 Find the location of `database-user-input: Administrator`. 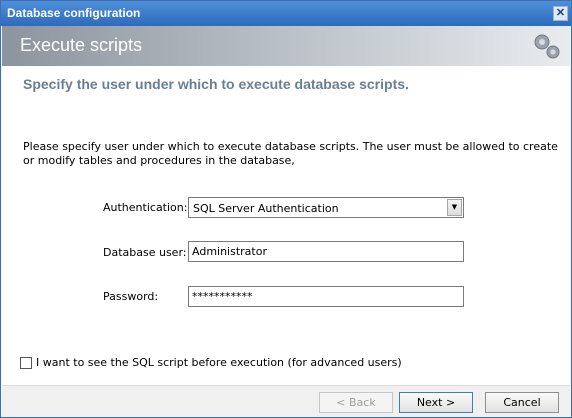

database-user-input: Administrator is located at coordinates (326, 251).